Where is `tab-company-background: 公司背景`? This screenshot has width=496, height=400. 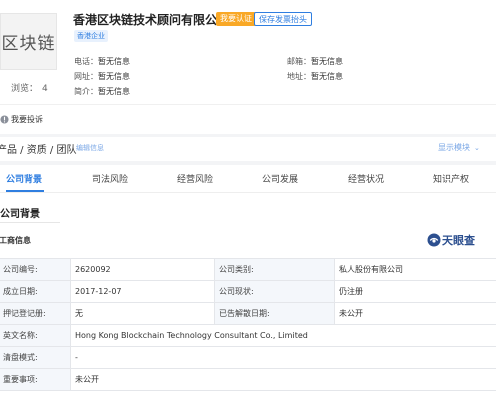 tab-company-background: 公司背景 is located at coordinates (24, 178).